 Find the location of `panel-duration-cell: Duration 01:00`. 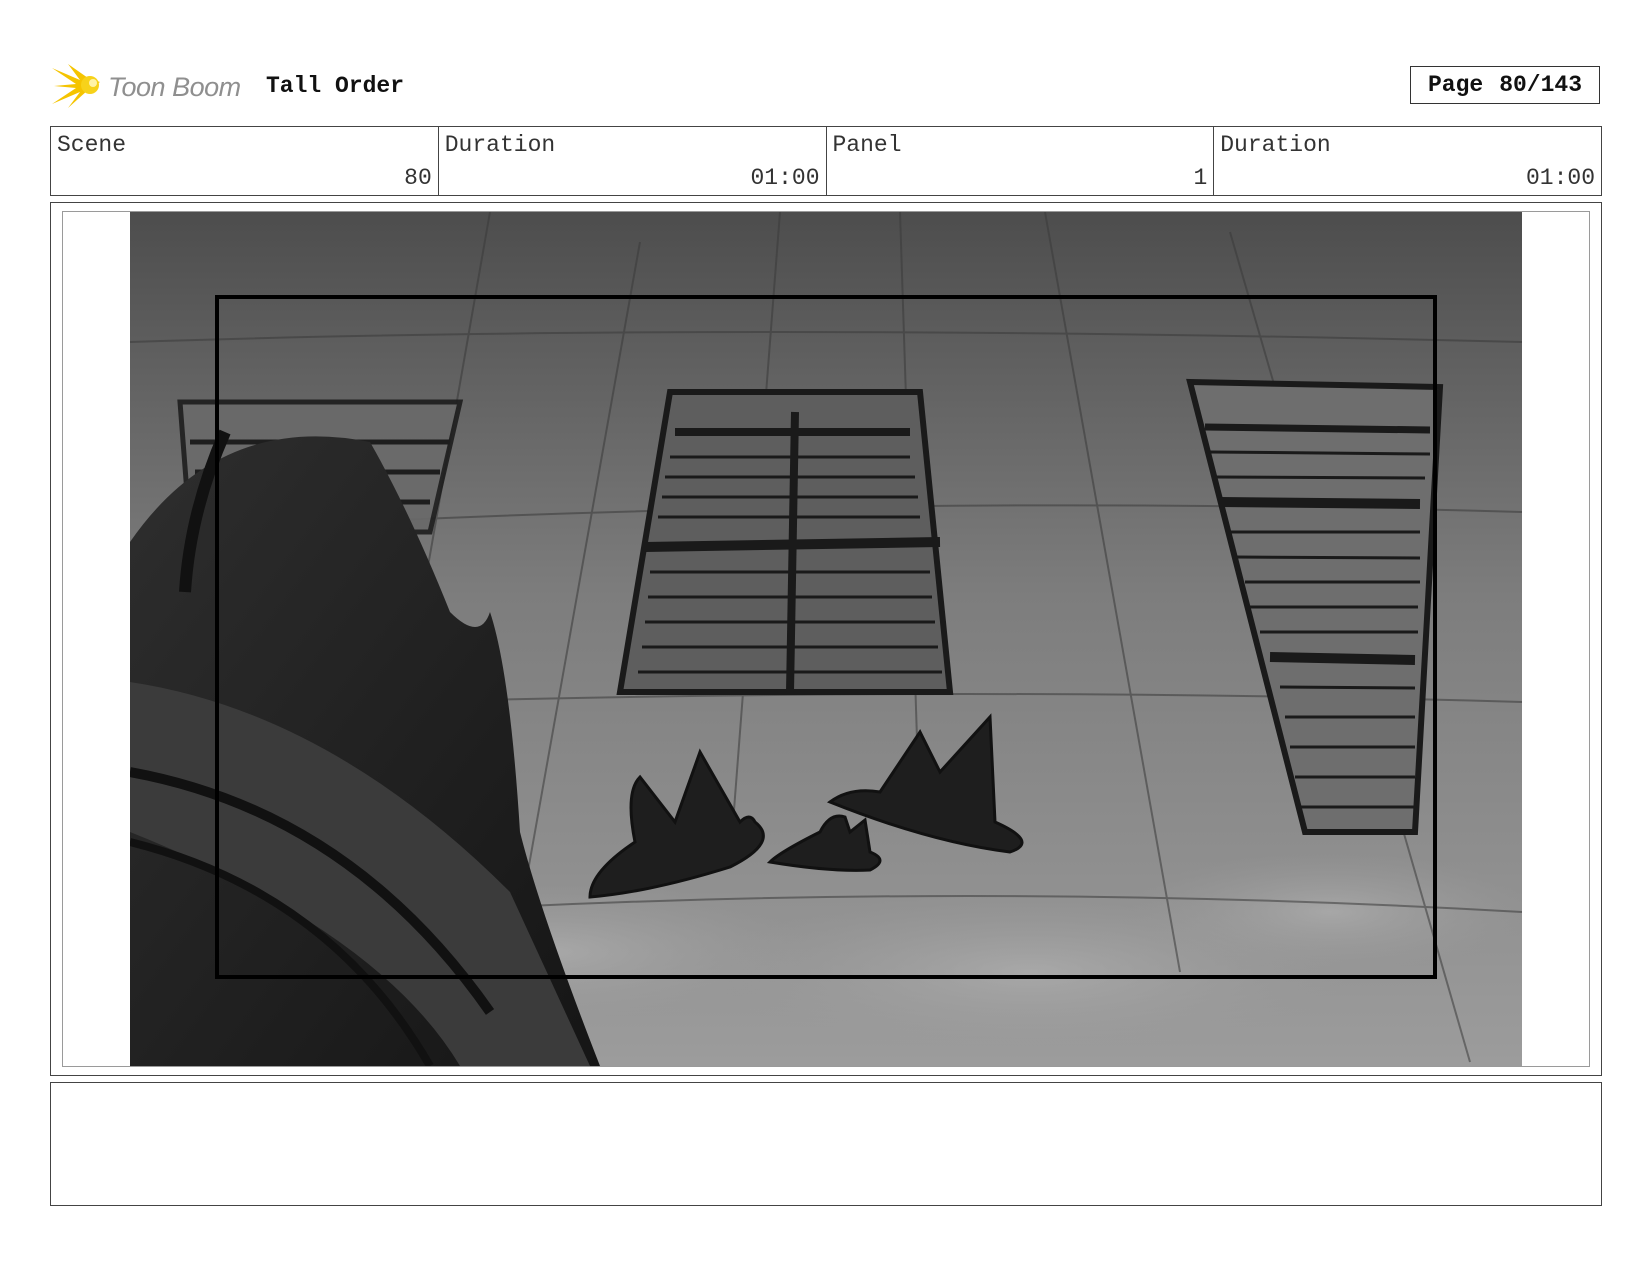

panel-duration-cell: Duration 01:00 is located at coordinates (1407, 161).